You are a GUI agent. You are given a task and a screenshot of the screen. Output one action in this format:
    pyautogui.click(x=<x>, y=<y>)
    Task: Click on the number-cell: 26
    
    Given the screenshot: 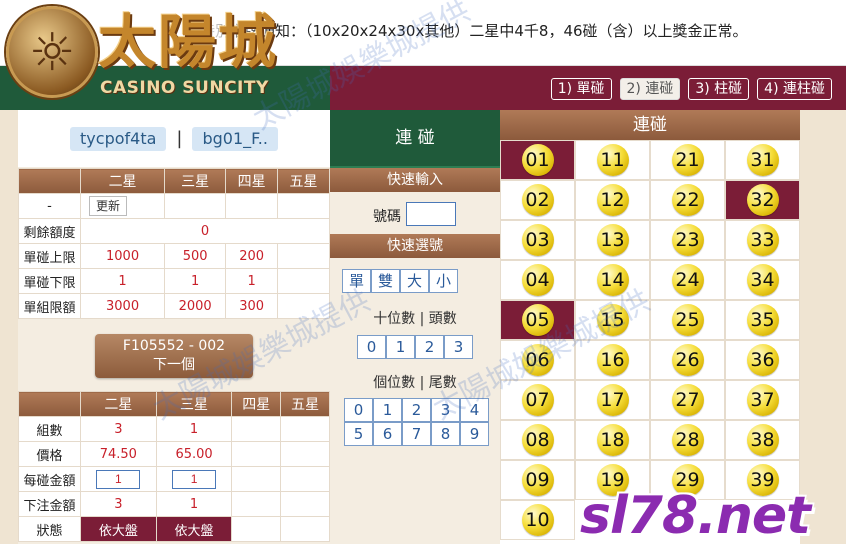 What is the action you would take?
    pyautogui.click(x=687, y=360)
    